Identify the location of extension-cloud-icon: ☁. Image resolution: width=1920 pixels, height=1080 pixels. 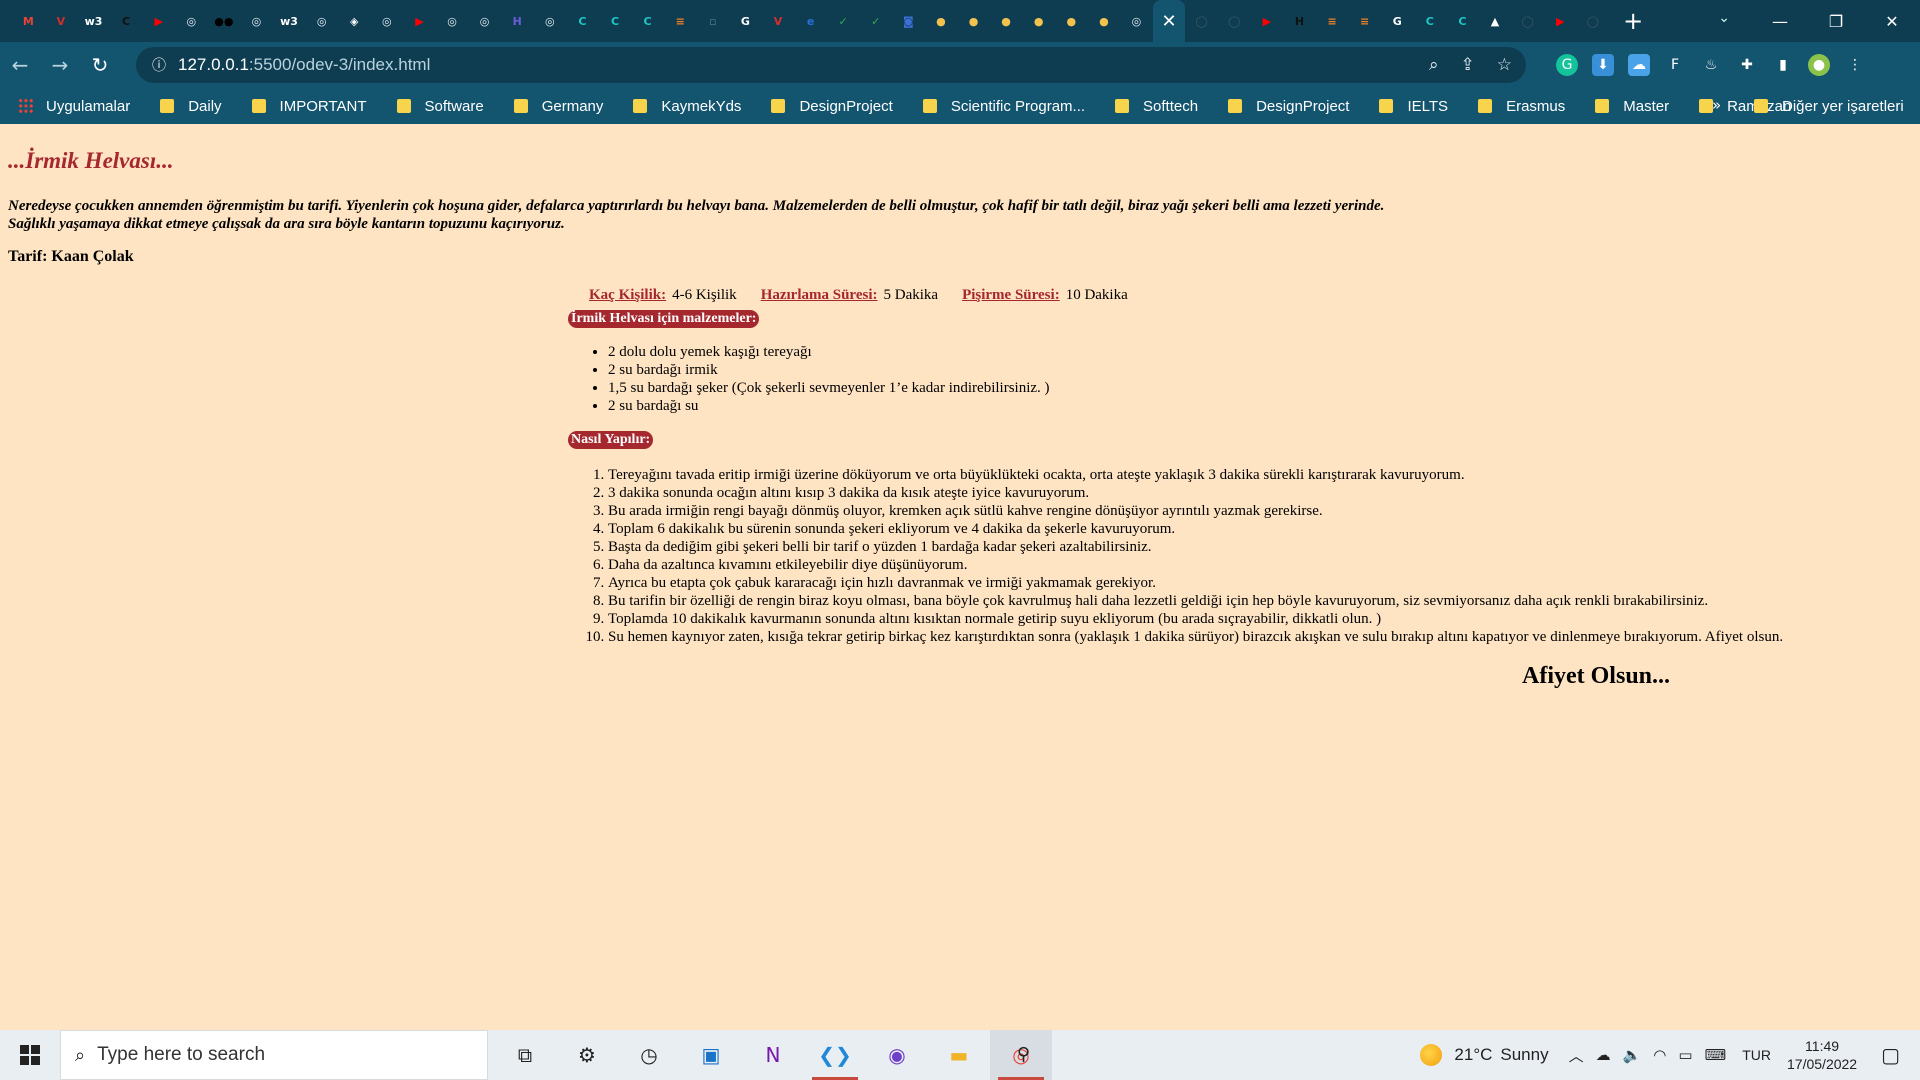
(1639, 65).